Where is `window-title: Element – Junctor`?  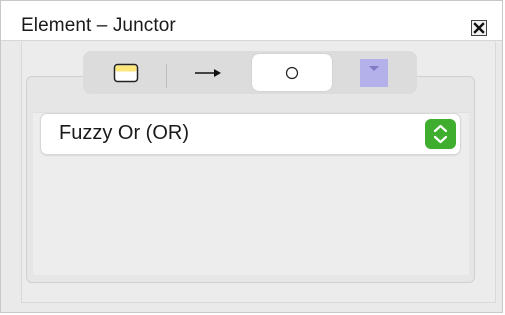
window-title: Element – Junctor is located at coordinates (98, 25).